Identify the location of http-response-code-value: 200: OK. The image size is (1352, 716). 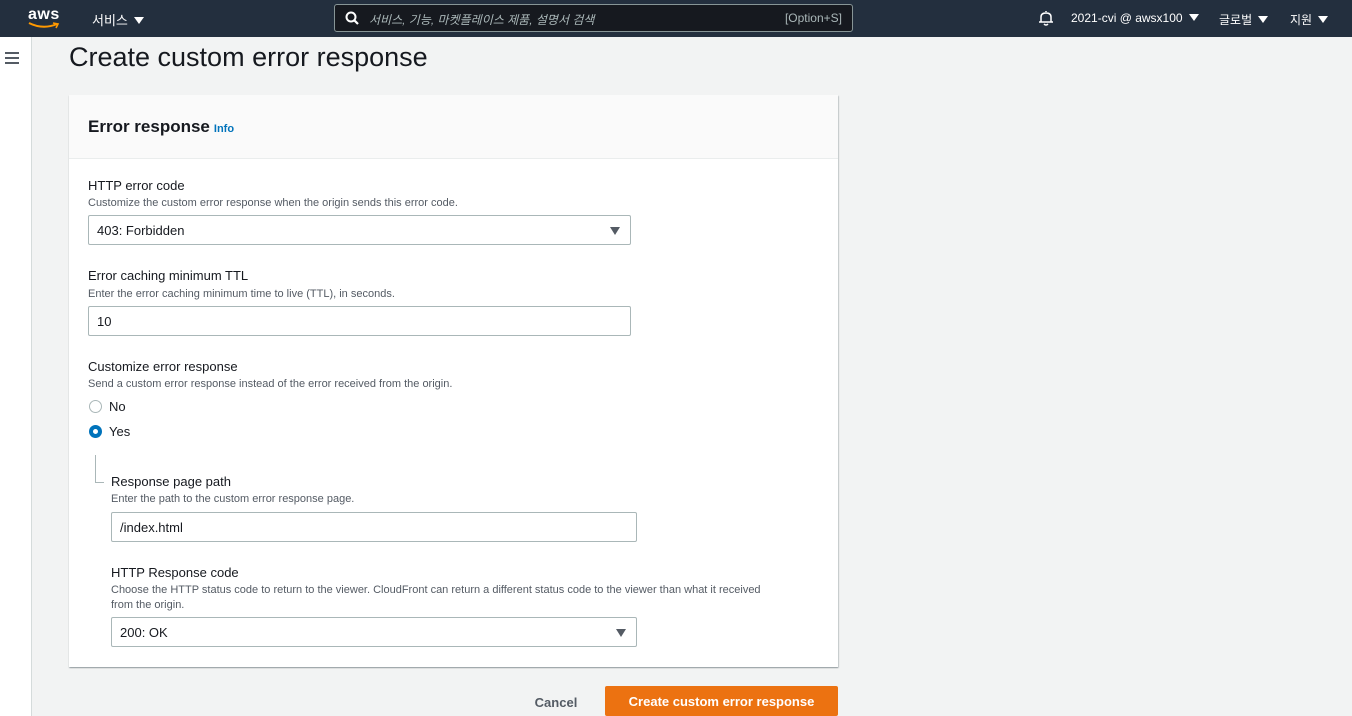
(144, 632).